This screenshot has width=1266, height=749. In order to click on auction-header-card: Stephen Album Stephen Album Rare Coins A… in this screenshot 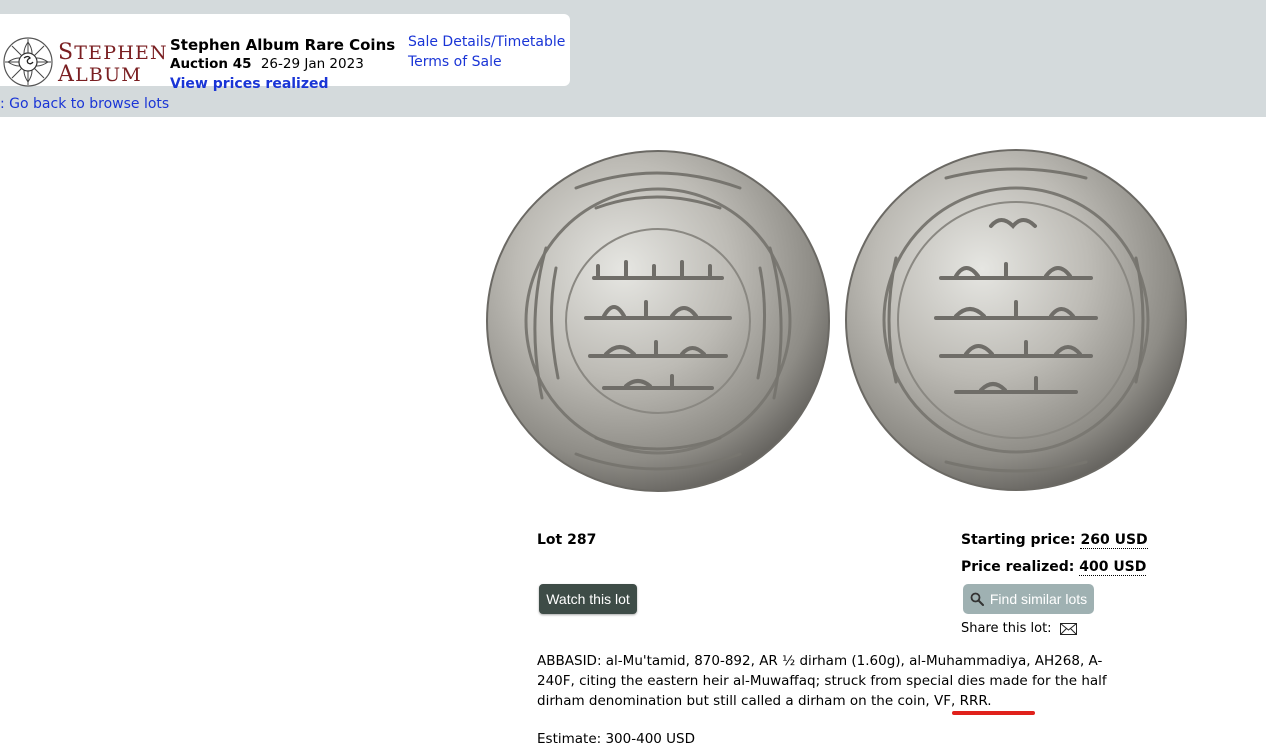, I will do `click(285, 53)`.